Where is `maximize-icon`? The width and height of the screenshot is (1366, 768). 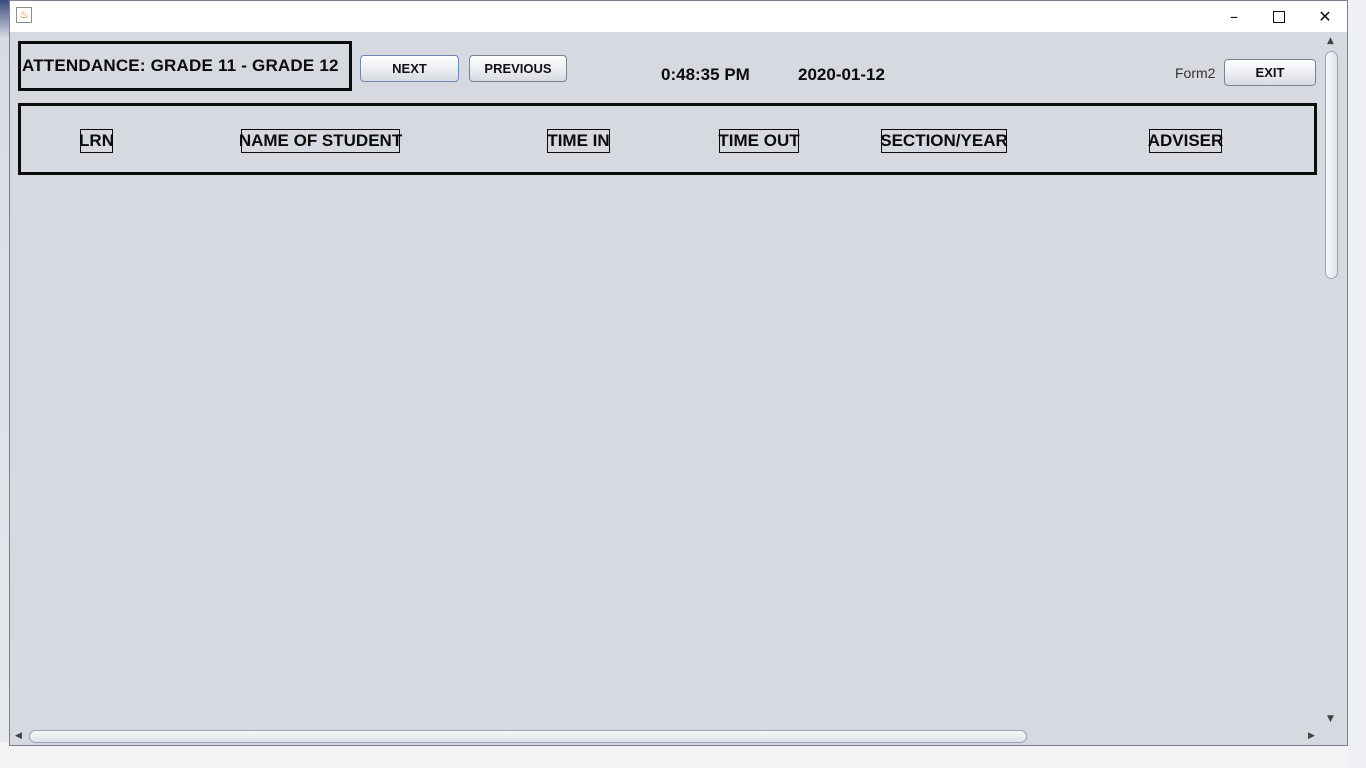
maximize-icon is located at coordinates (1279, 16).